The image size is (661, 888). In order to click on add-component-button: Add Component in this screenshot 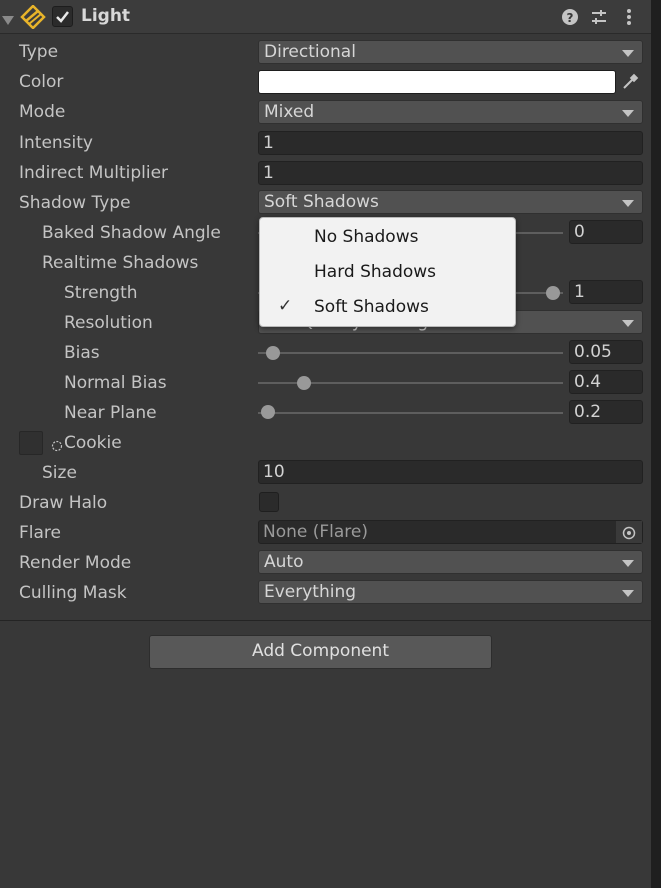, I will do `click(320, 652)`.